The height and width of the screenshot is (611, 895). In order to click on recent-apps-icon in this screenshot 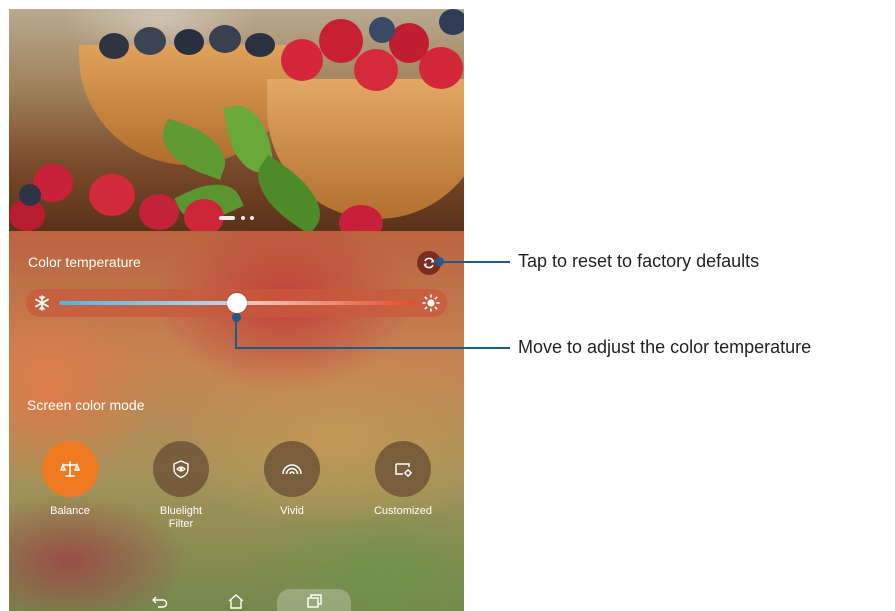, I will do `click(314, 601)`.